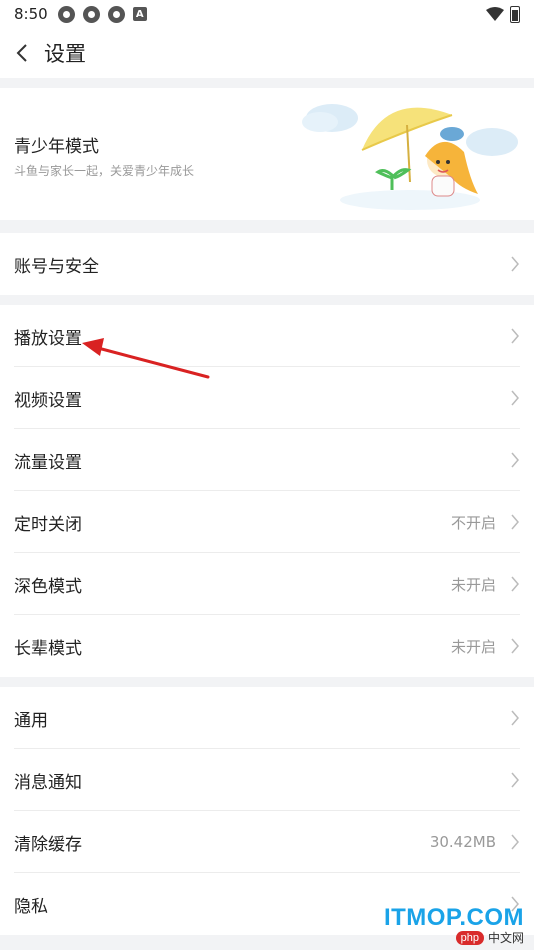 The height and width of the screenshot is (950, 534). I want to click on settings-section-account: 账号与安全, so click(267, 264).